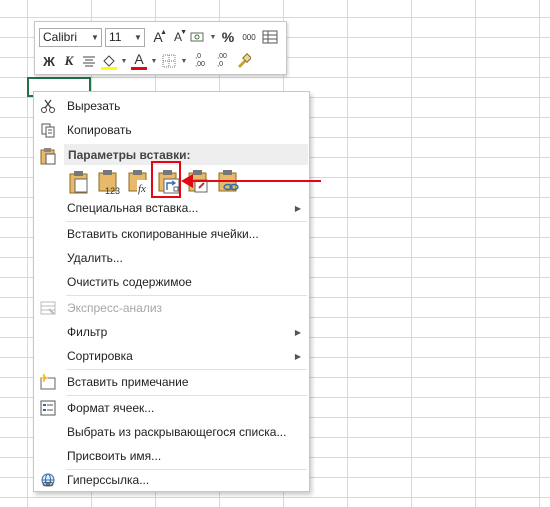  I want to click on menu-item-label: Сортировка, so click(100, 356).